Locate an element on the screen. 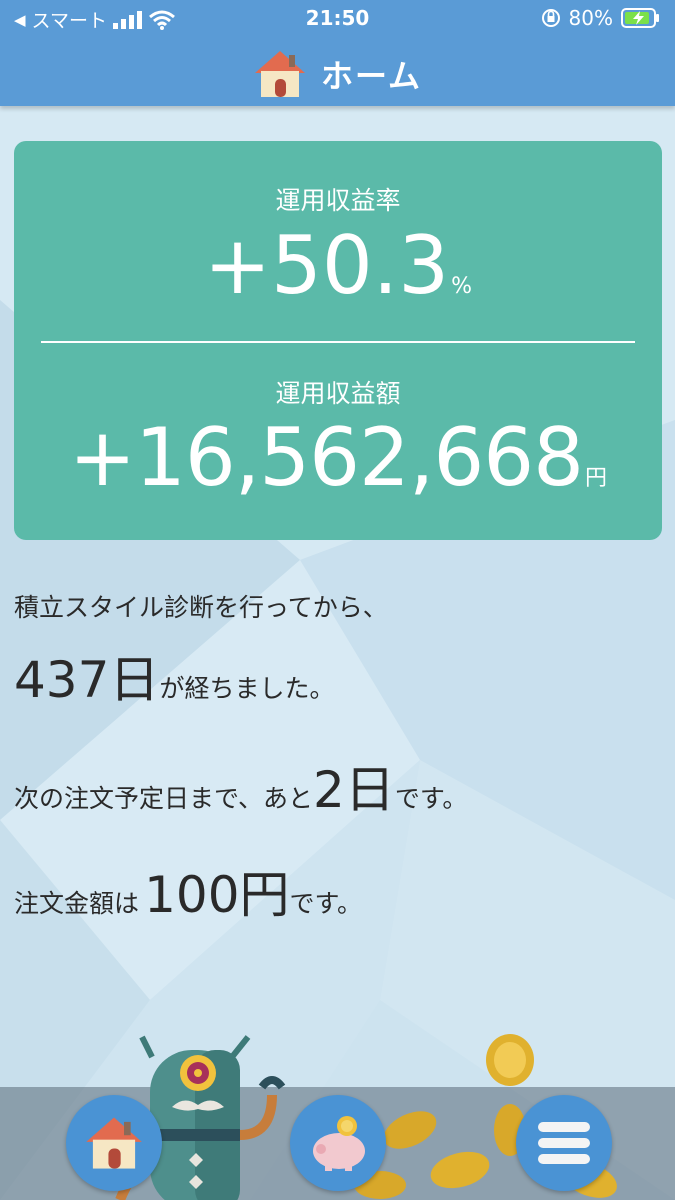  rotation-lock-icon is located at coordinates (550, 18).